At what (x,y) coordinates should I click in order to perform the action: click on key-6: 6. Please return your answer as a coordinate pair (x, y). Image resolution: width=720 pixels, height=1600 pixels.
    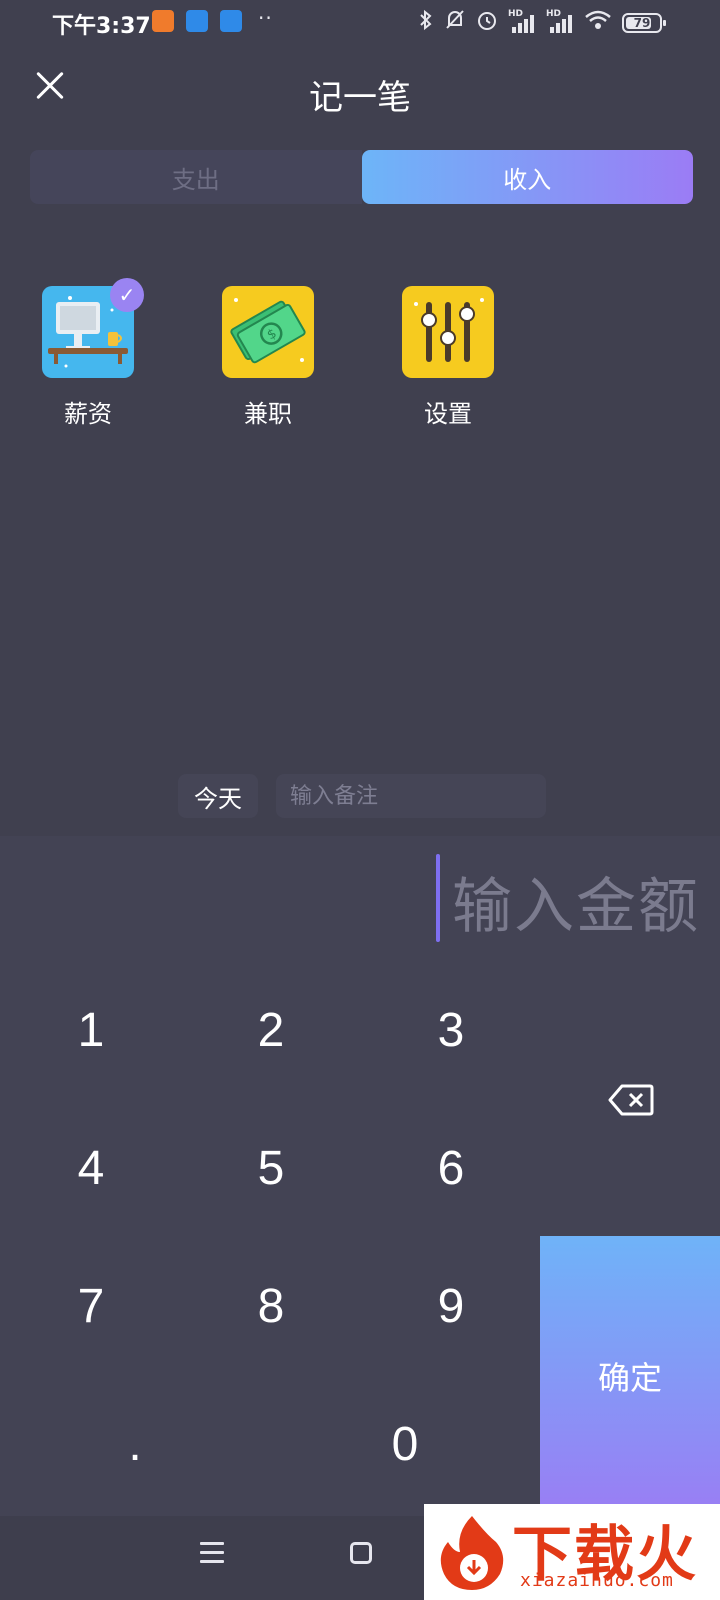
    Looking at the image, I should click on (451, 1168).